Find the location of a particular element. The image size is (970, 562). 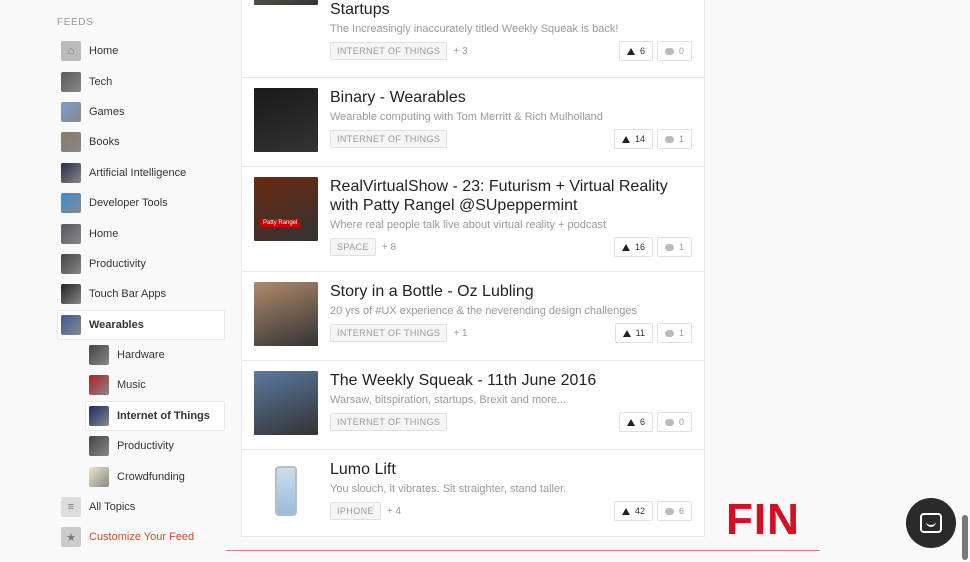

vote-count: 11 is located at coordinates (640, 333).